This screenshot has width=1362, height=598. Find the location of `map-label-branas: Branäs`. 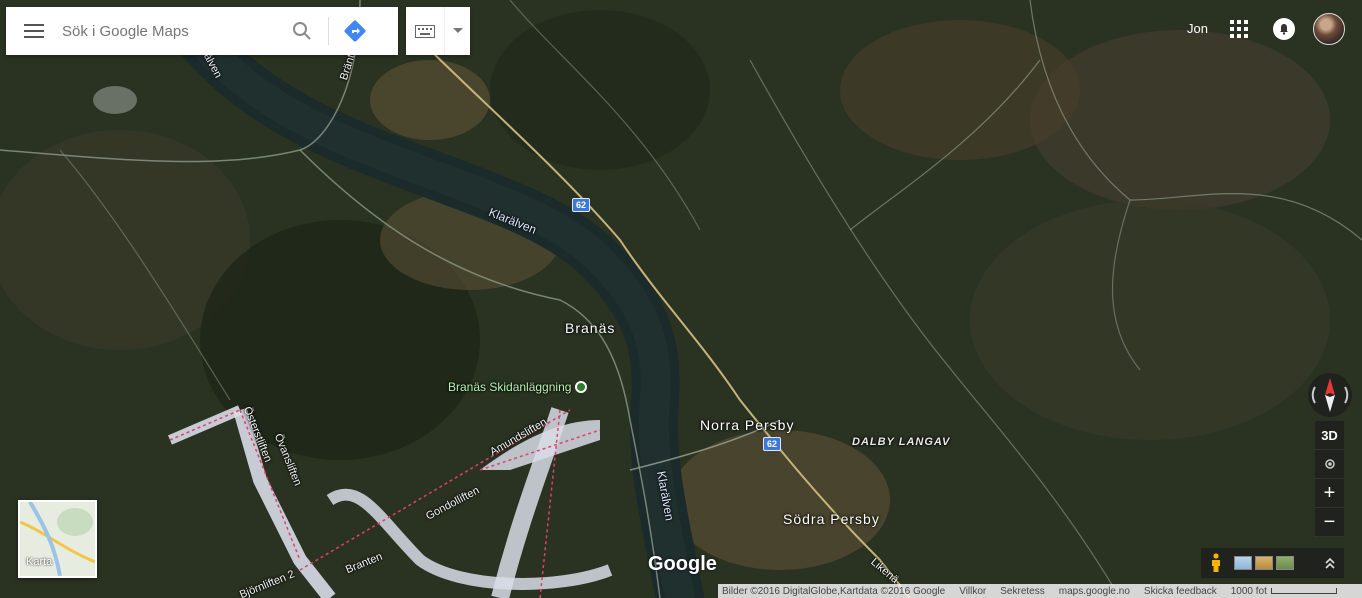

map-label-branas: Branäs is located at coordinates (590, 328).